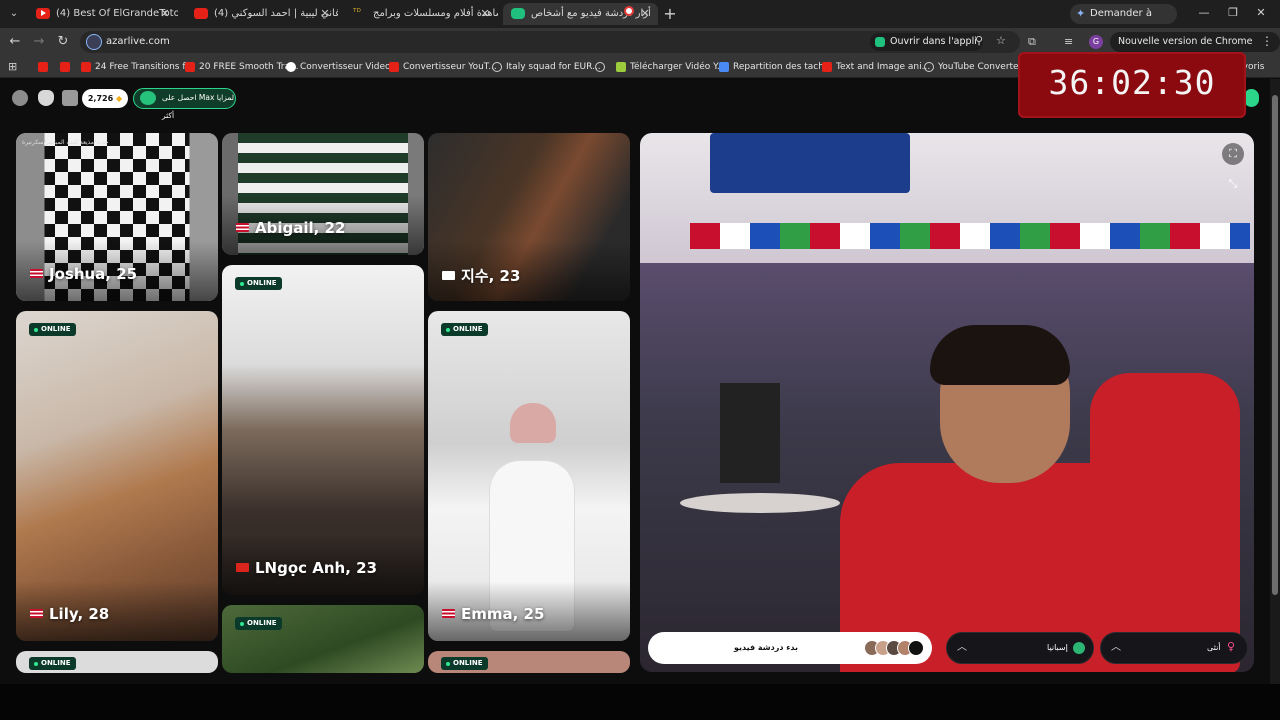 The width and height of the screenshot is (1280, 720). What do you see at coordinates (529, 217) in the screenshot?
I see `profile-card-jisu: 지수, 23` at bounding box center [529, 217].